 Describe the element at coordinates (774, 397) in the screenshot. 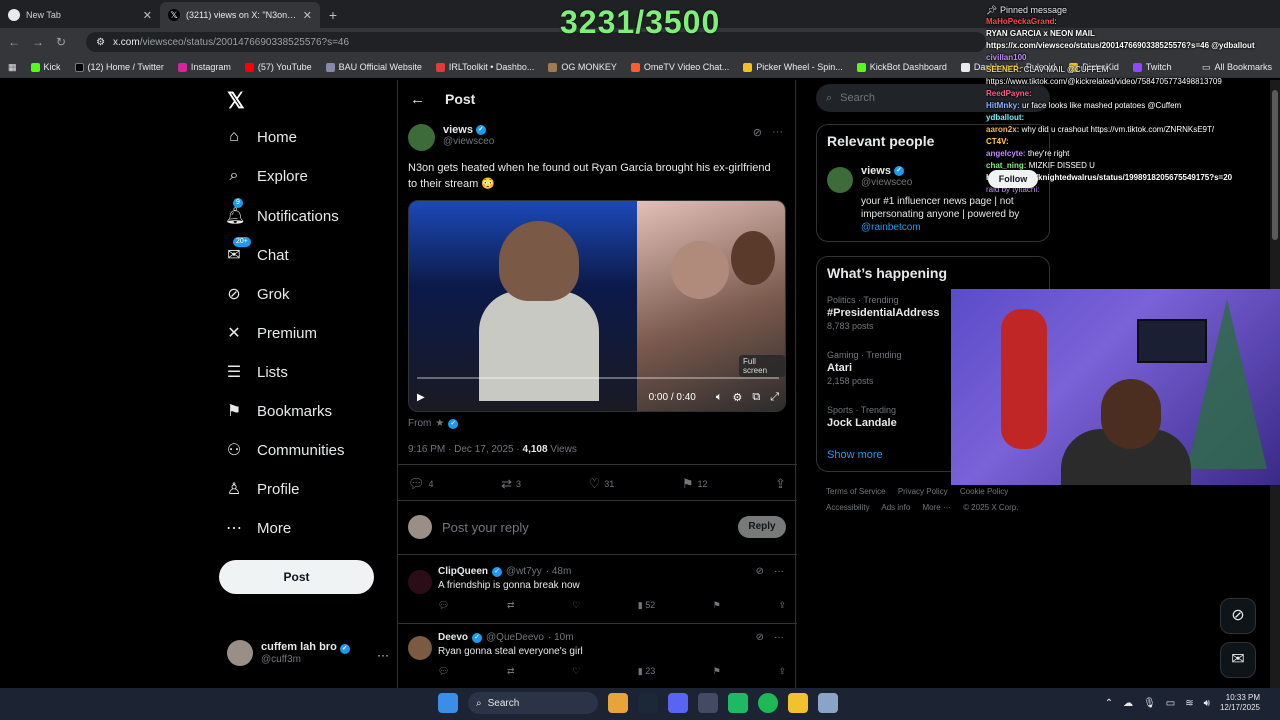

I see `fullscreen-icon: ⤢` at that location.